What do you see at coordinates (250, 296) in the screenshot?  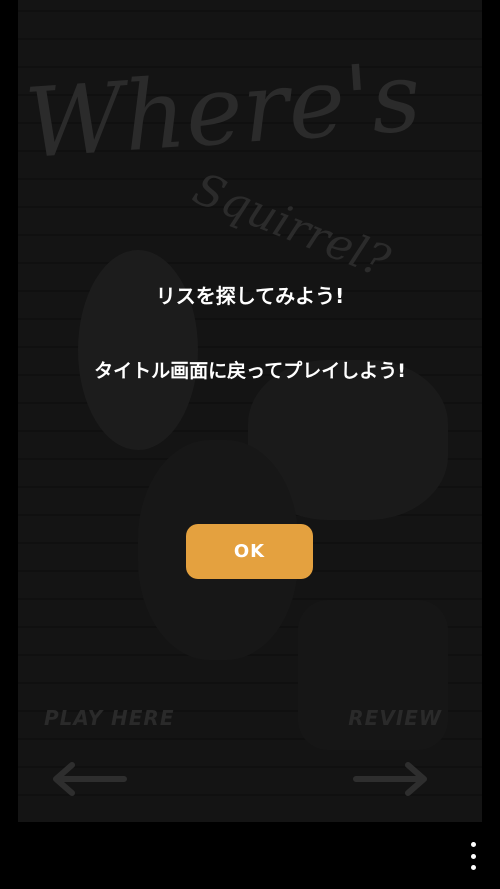 I see `dialog-message-primary: リスを探してみよう!` at bounding box center [250, 296].